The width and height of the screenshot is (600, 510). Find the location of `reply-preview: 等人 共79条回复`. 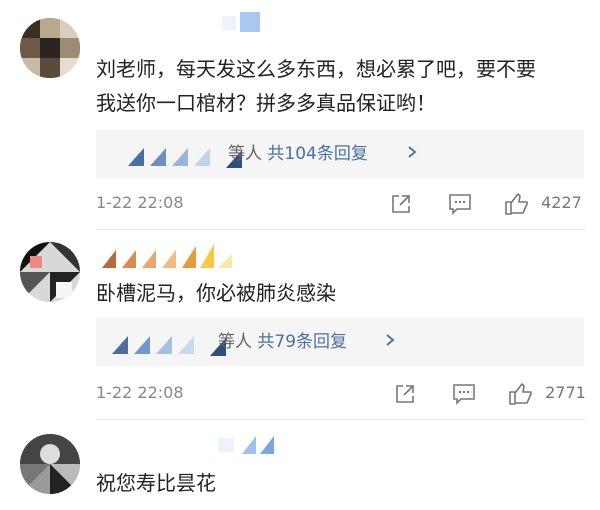

reply-preview: 等人 共79条回复 is located at coordinates (340, 342).